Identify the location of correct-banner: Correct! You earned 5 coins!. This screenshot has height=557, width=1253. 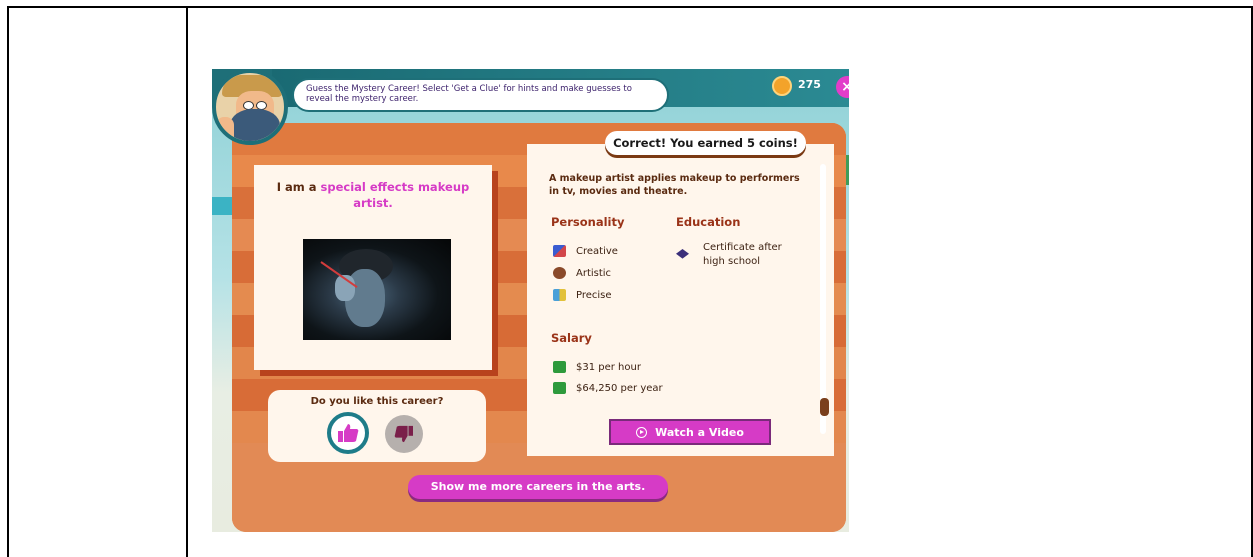
(705, 143).